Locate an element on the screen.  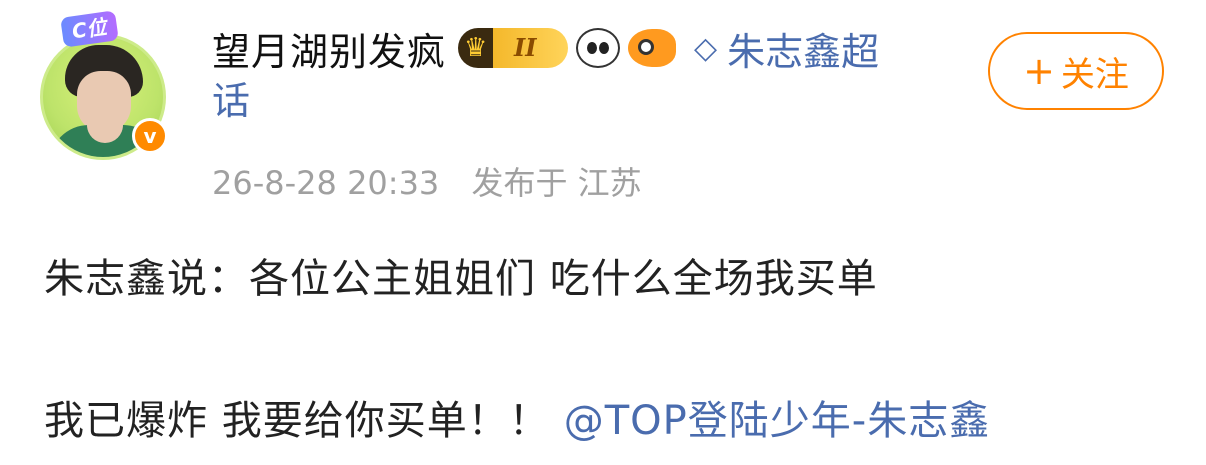
super-topic-link: 朱志鑫超 is located at coordinates (803, 48).